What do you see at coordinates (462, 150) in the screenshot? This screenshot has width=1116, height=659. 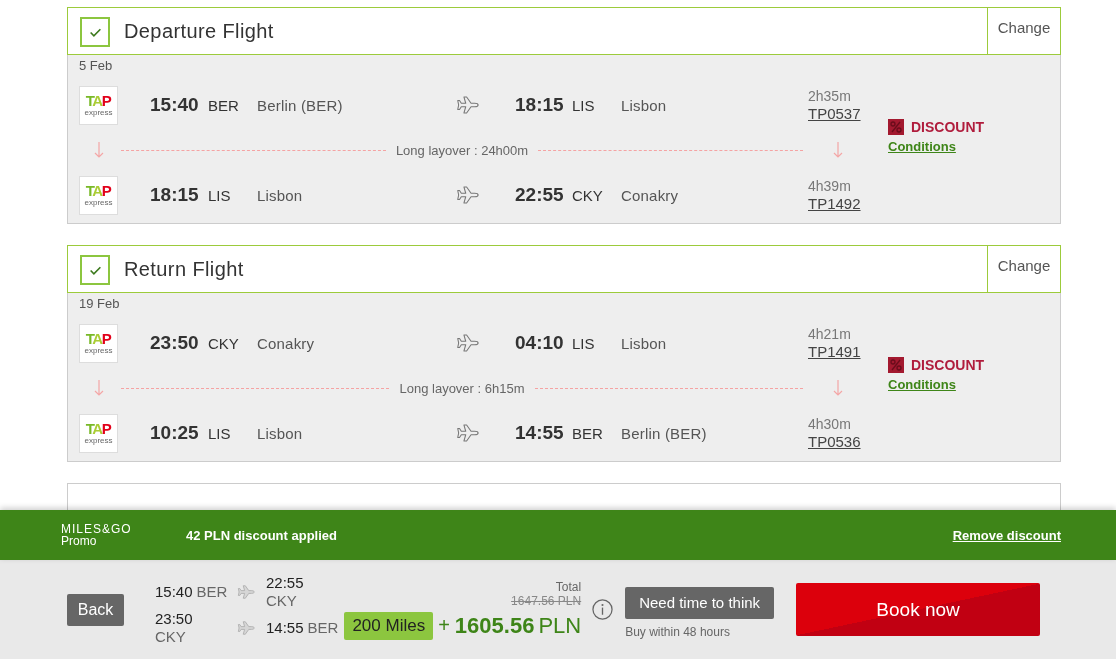 I see `layover-text: Long layover : 24h00m` at bounding box center [462, 150].